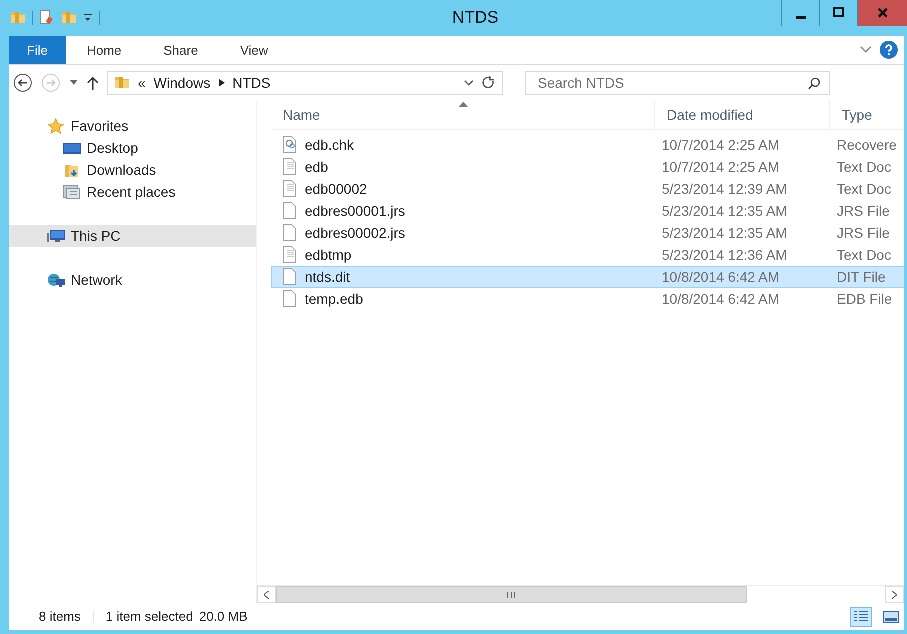  I want to click on sidebar-item: Desktop, so click(132, 148).